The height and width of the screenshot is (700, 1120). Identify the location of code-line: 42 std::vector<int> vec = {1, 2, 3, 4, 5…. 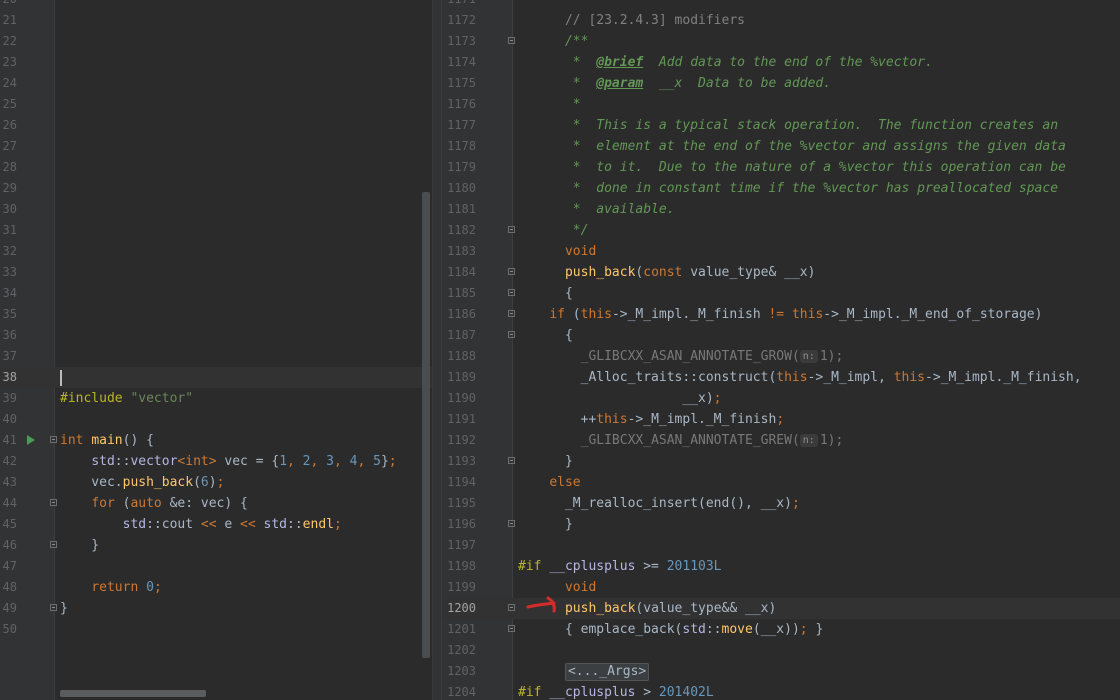
(216, 461).